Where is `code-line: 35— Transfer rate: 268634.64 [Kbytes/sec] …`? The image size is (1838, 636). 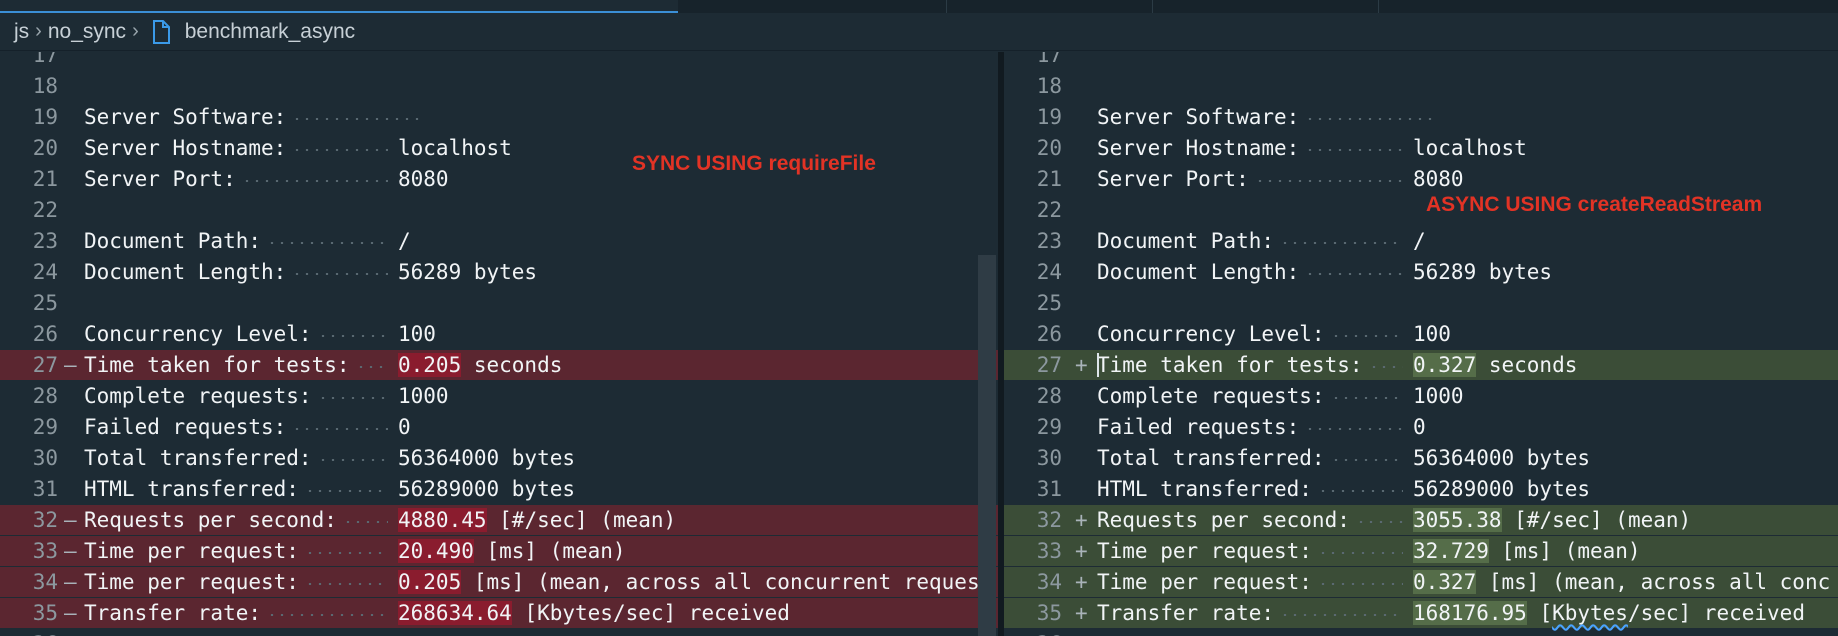 code-line: 35— Transfer rate: 268634.64 [Kbytes/sec] … is located at coordinates (499, 613).